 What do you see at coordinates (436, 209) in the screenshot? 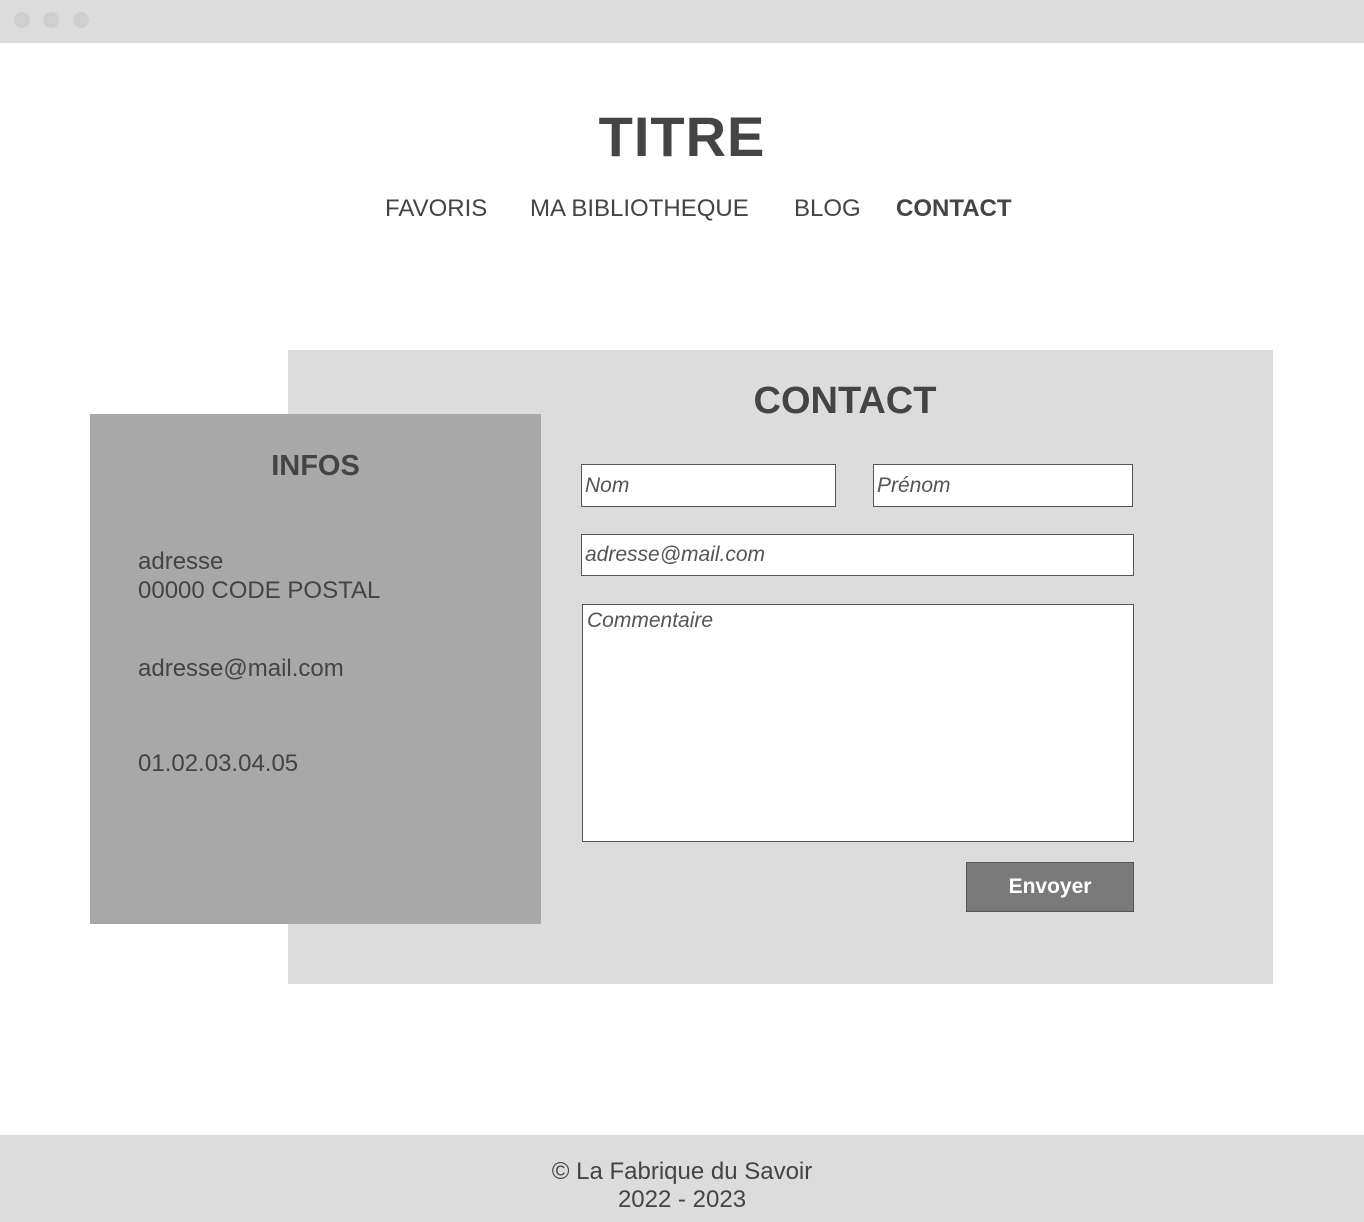
I see `nav-item-favoris: FAVORIS` at bounding box center [436, 209].